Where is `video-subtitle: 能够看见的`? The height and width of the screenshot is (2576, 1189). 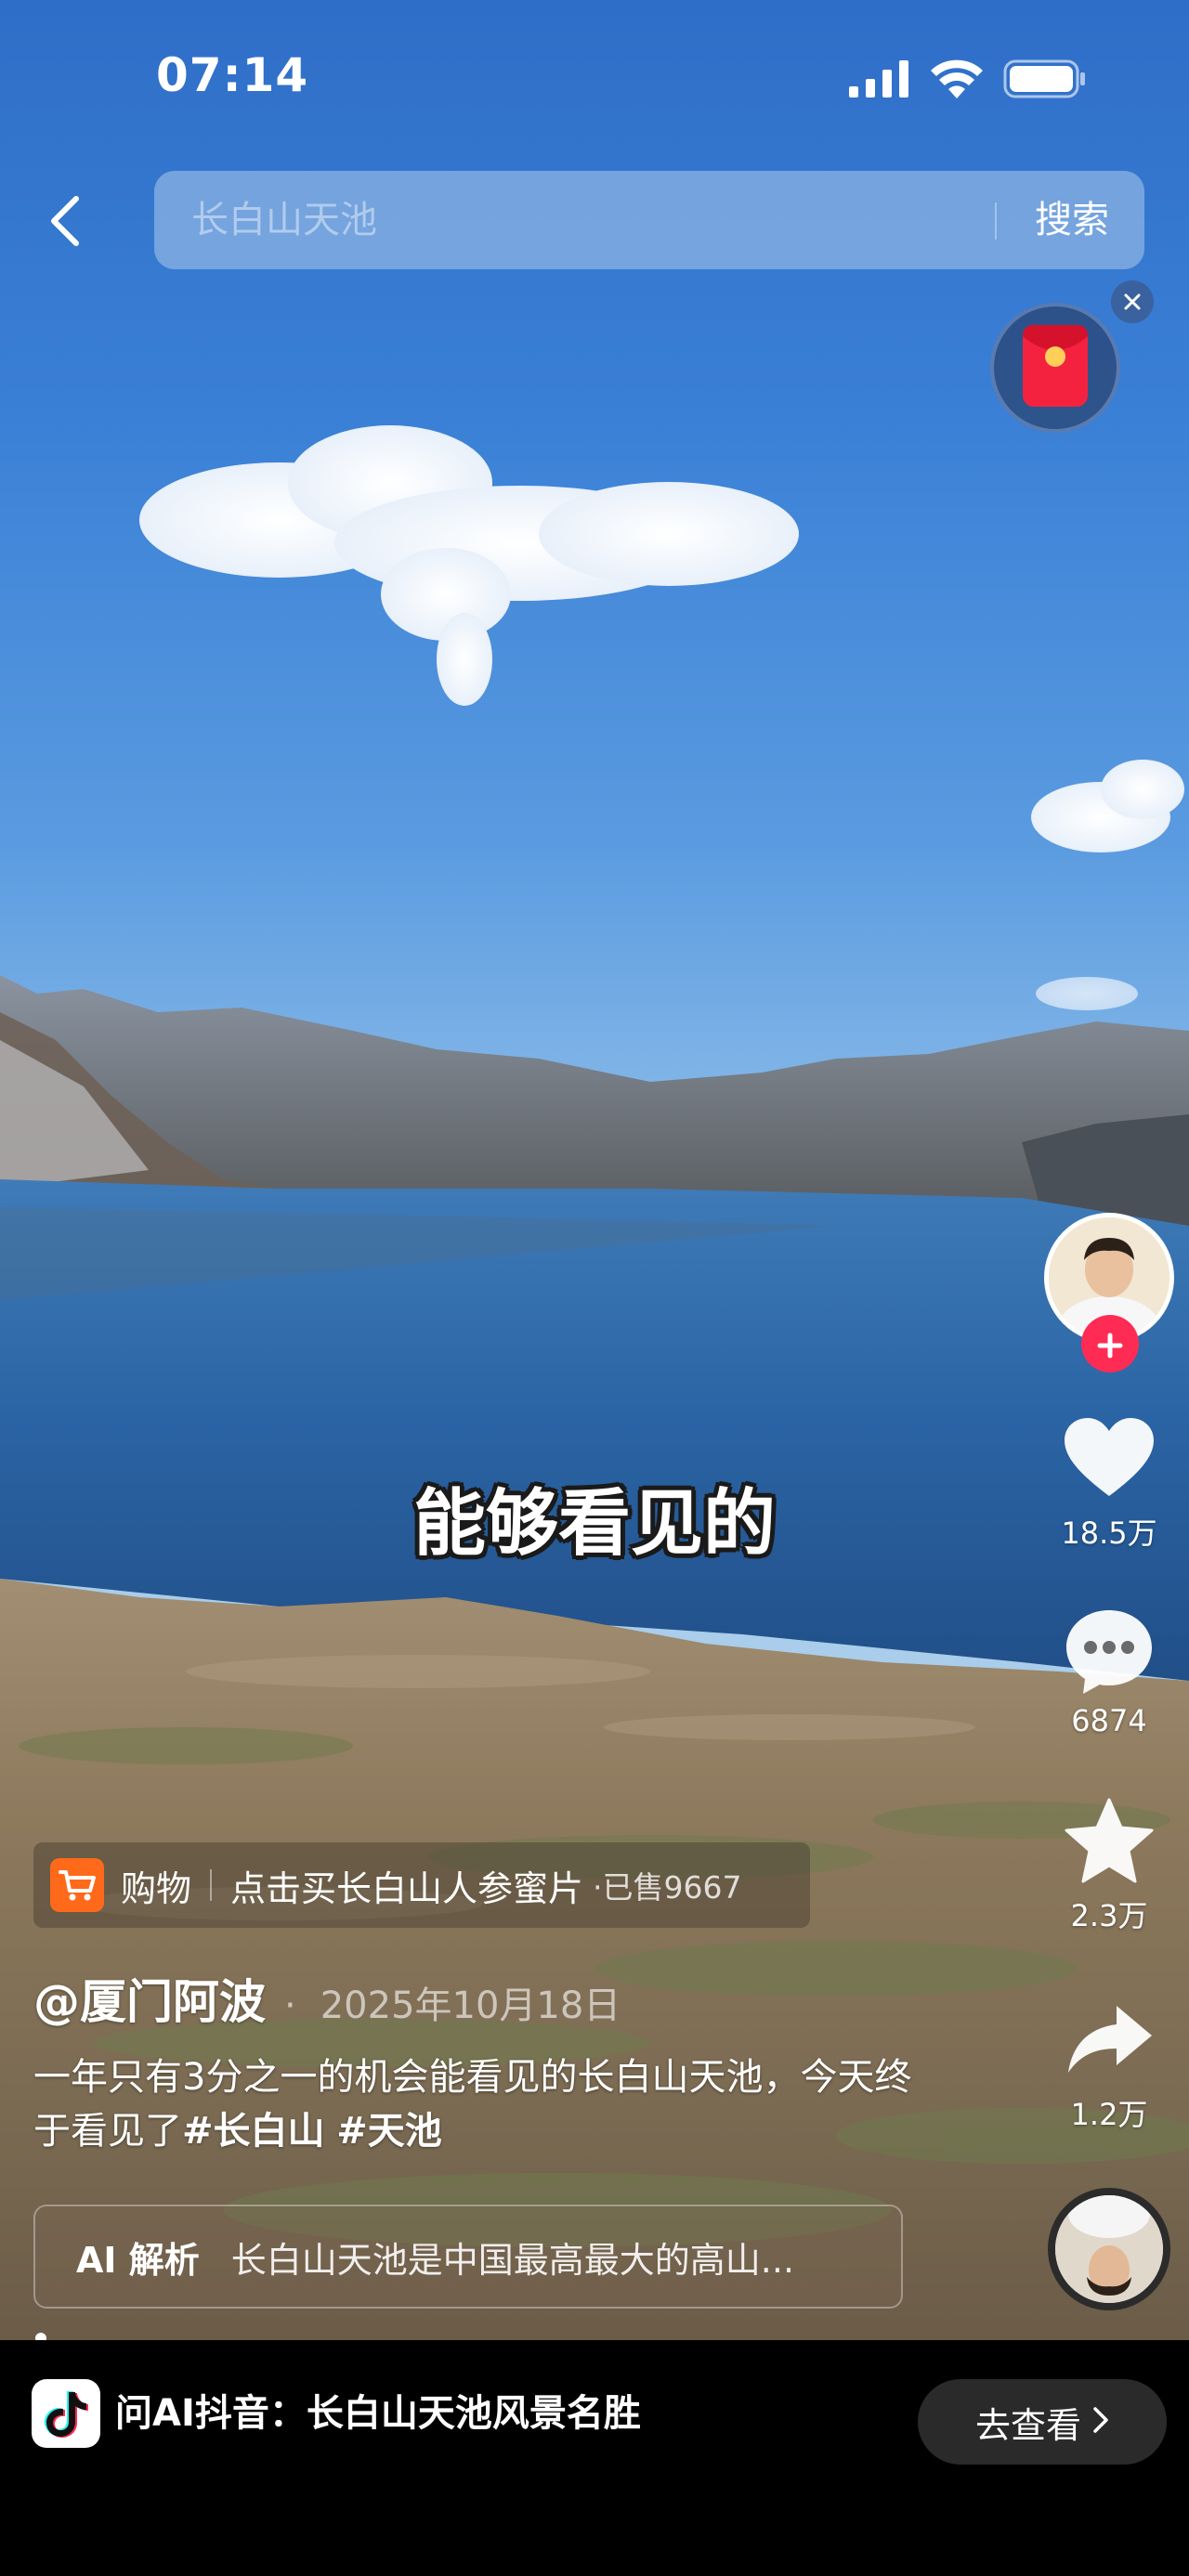
video-subtitle: 能够看见的 is located at coordinates (594, 1524).